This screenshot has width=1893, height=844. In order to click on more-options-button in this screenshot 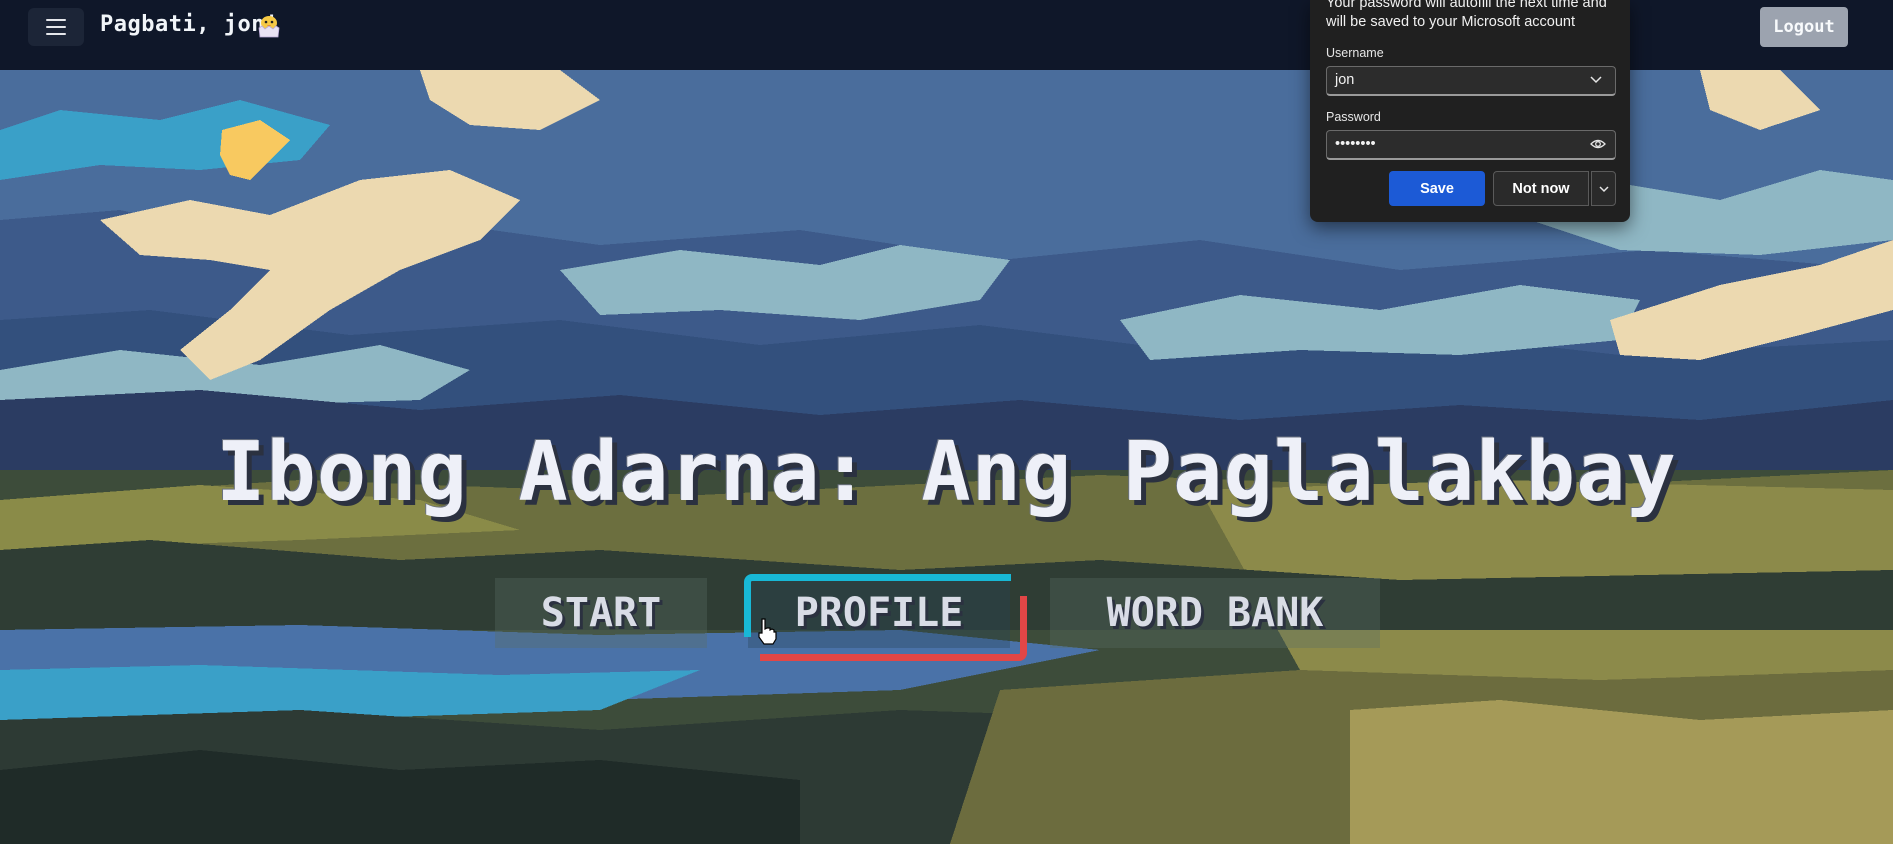, I will do `click(1603, 188)`.